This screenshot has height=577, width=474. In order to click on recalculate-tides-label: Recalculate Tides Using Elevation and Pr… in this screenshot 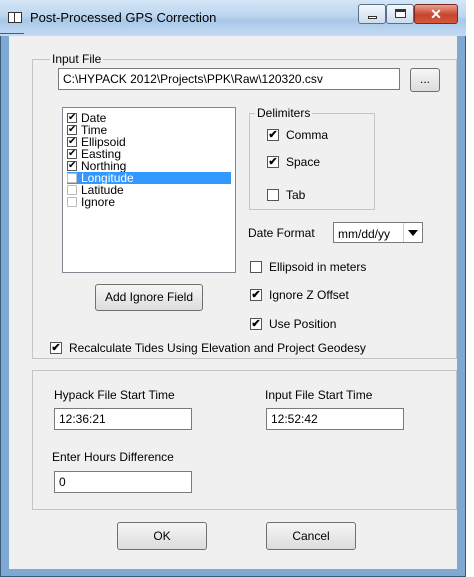, I will do `click(217, 348)`.